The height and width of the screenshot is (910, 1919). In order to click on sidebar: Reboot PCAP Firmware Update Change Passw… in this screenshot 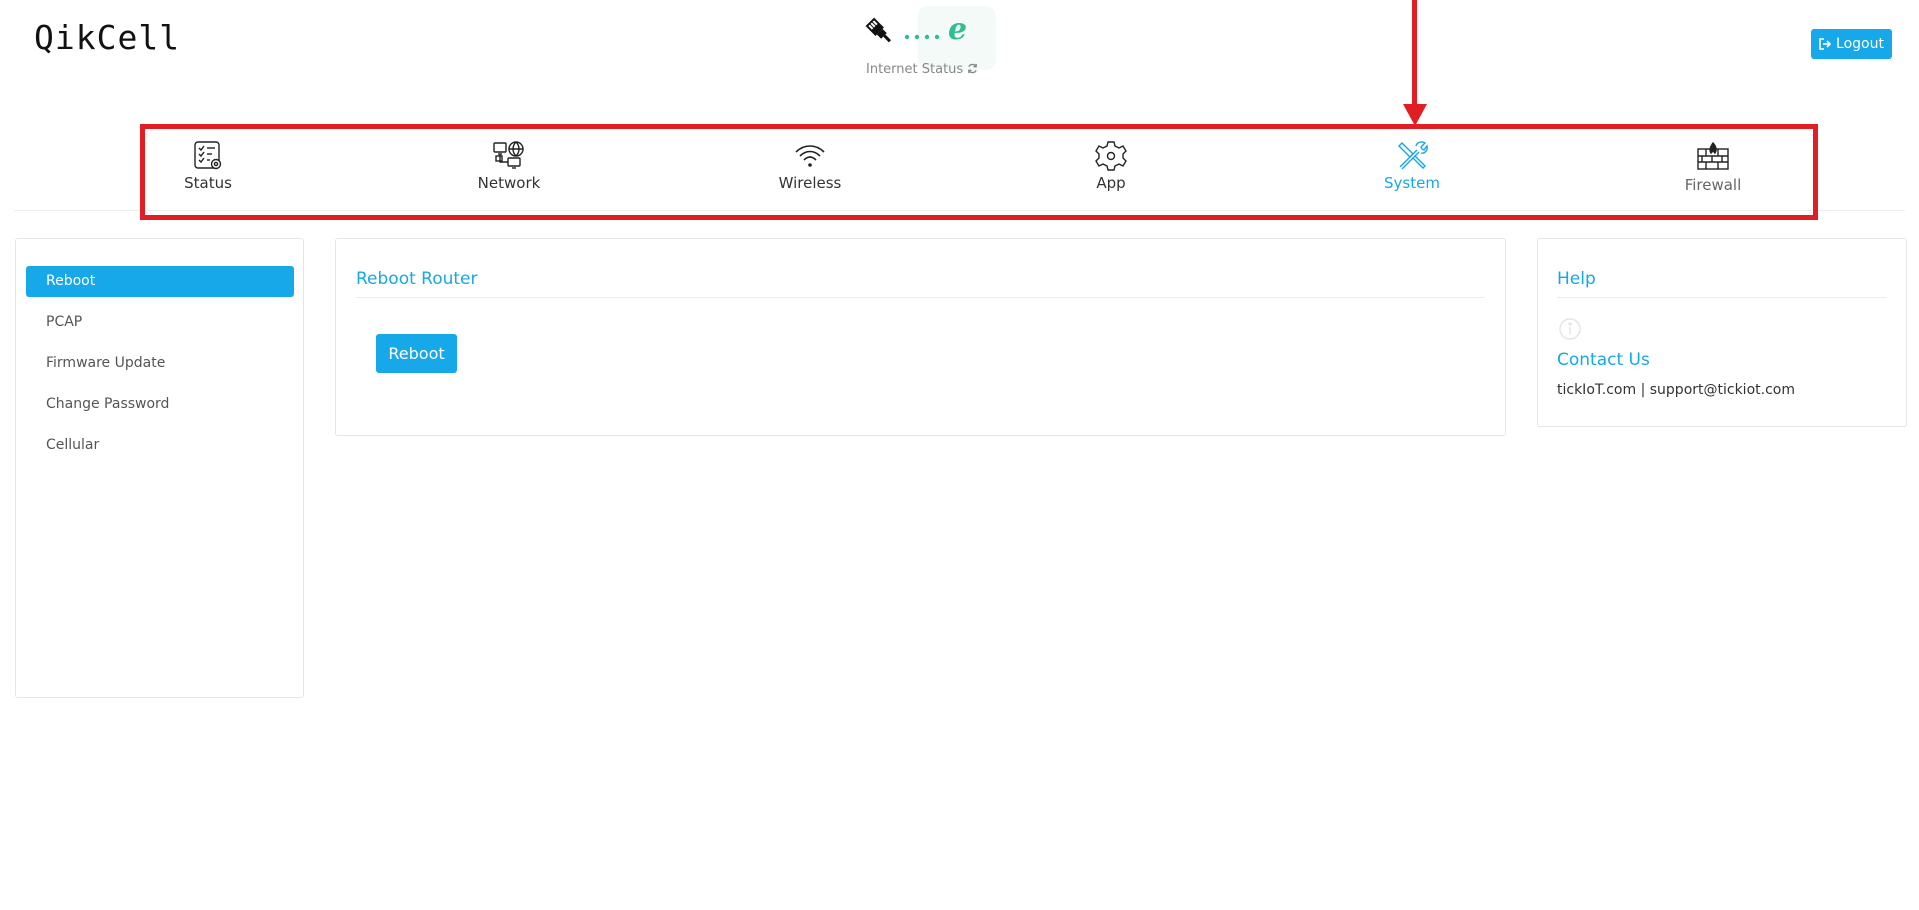, I will do `click(159, 468)`.